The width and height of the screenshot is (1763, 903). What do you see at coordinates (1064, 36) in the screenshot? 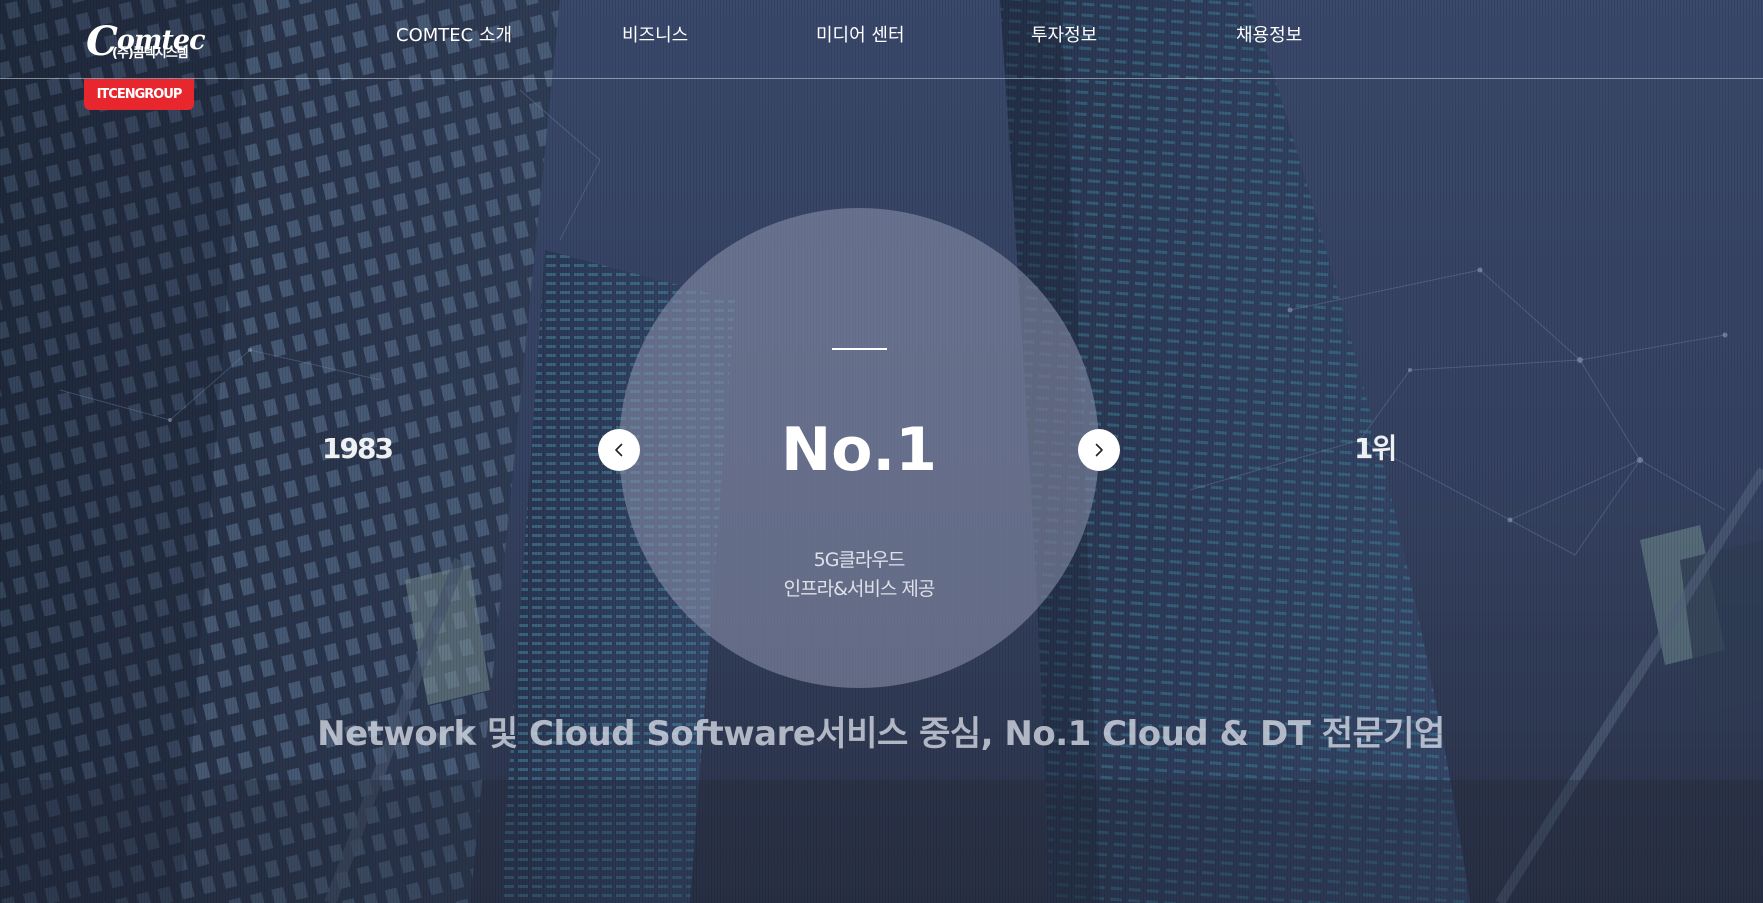
I see `nav-item-investor: 투자정보` at bounding box center [1064, 36].